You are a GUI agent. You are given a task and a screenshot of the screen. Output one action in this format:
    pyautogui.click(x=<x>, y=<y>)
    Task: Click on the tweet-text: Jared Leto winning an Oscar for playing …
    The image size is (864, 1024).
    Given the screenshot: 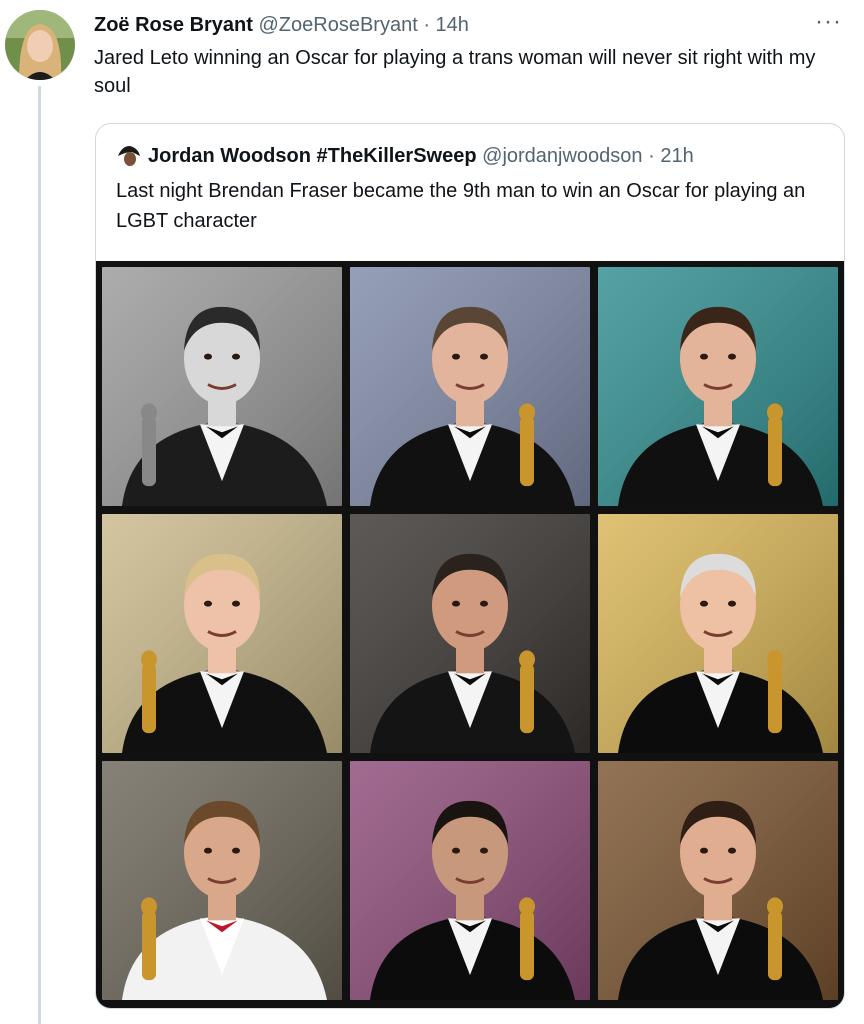 What is the action you would take?
    pyautogui.click(x=455, y=72)
    